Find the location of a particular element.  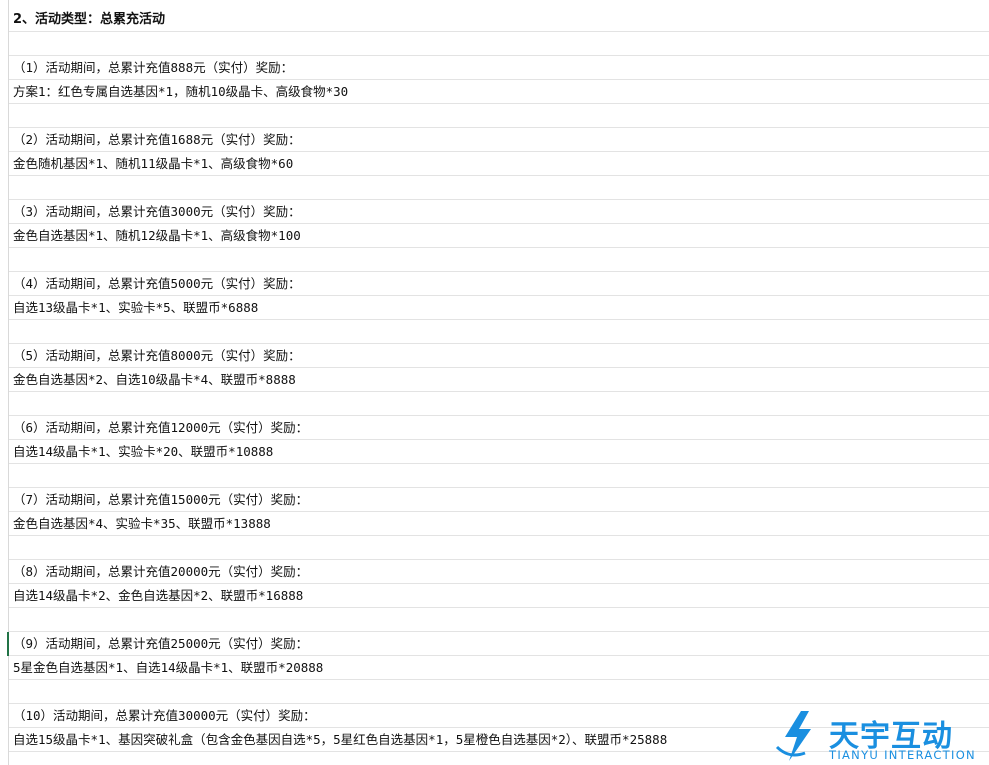

text-row: （1）活动期间，总累计充值888元（实付）奖励： is located at coordinates (499, 68).